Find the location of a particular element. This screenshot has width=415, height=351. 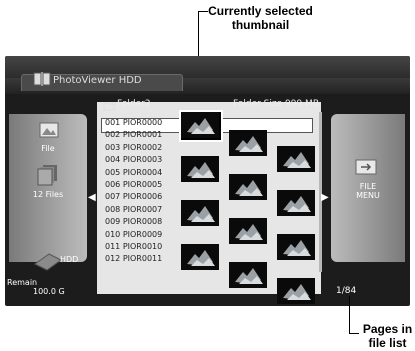

right-panel: FILE MENU is located at coordinates (368, 188).